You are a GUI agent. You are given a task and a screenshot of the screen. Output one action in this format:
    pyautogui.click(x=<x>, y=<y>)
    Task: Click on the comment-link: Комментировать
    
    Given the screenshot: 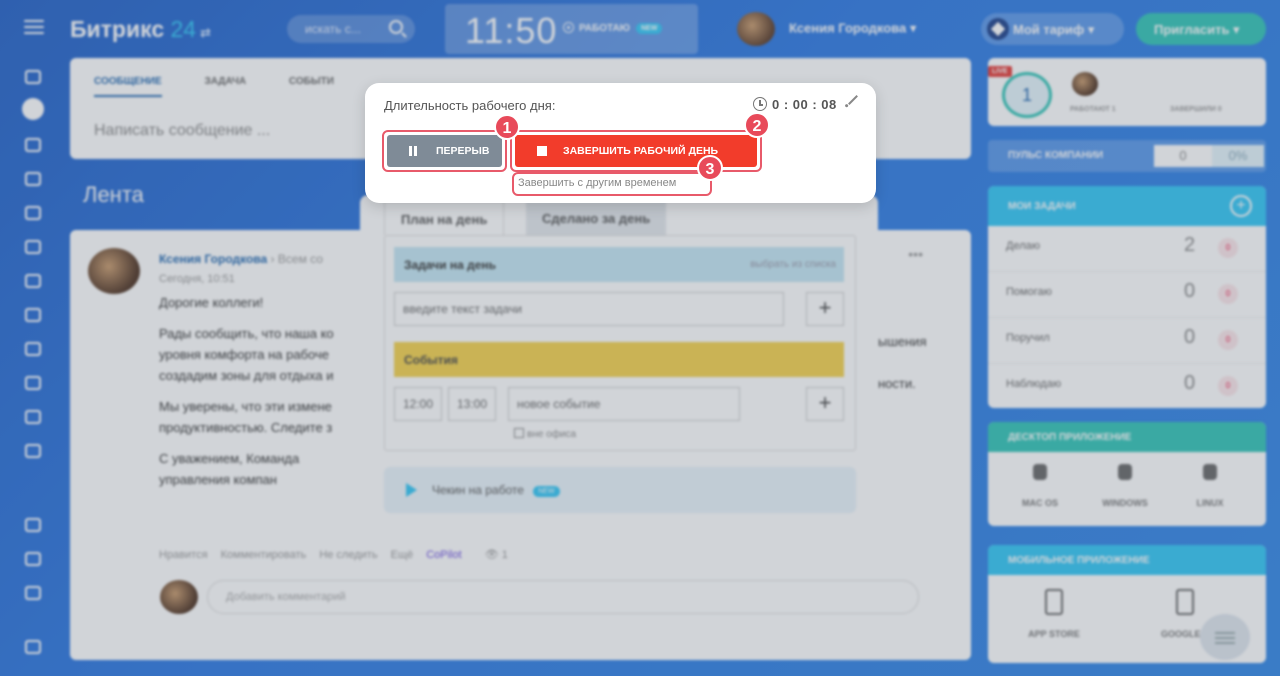 What is the action you would take?
    pyautogui.click(x=264, y=555)
    